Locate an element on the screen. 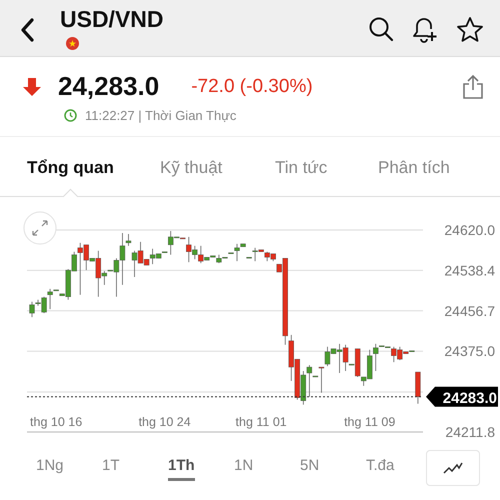  expand-button is located at coordinates (40, 228).